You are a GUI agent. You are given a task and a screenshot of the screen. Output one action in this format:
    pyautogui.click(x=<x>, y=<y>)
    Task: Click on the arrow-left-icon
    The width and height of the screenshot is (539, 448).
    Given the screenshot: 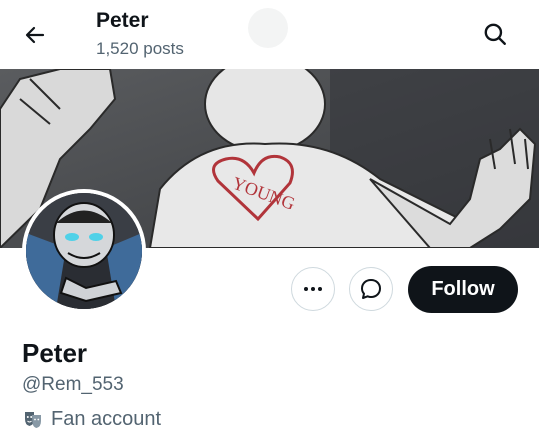 What is the action you would take?
    pyautogui.click(x=35, y=35)
    